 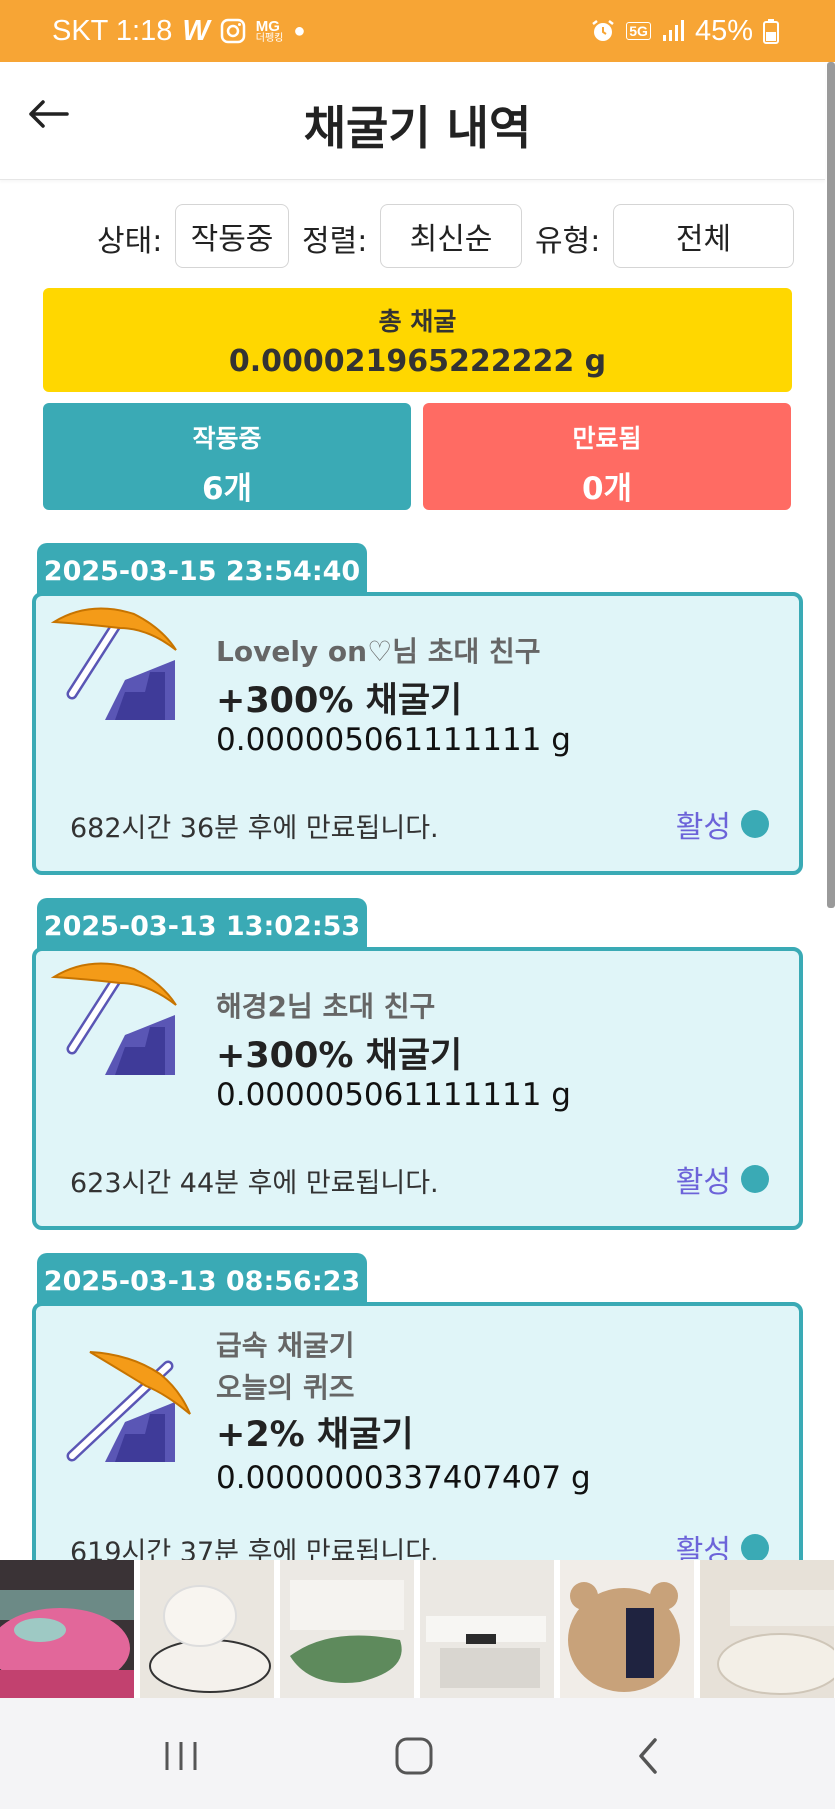 I want to click on ad-banner, so click(x=417, y=1629).